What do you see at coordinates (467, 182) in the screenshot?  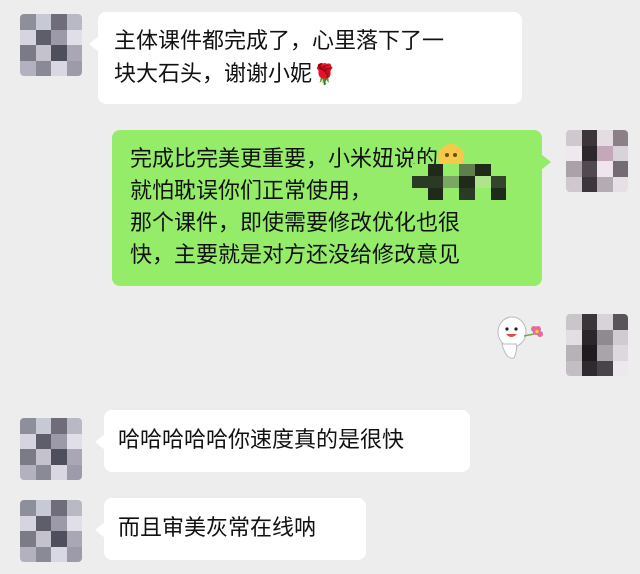 I see `mosaic-redaction` at bounding box center [467, 182].